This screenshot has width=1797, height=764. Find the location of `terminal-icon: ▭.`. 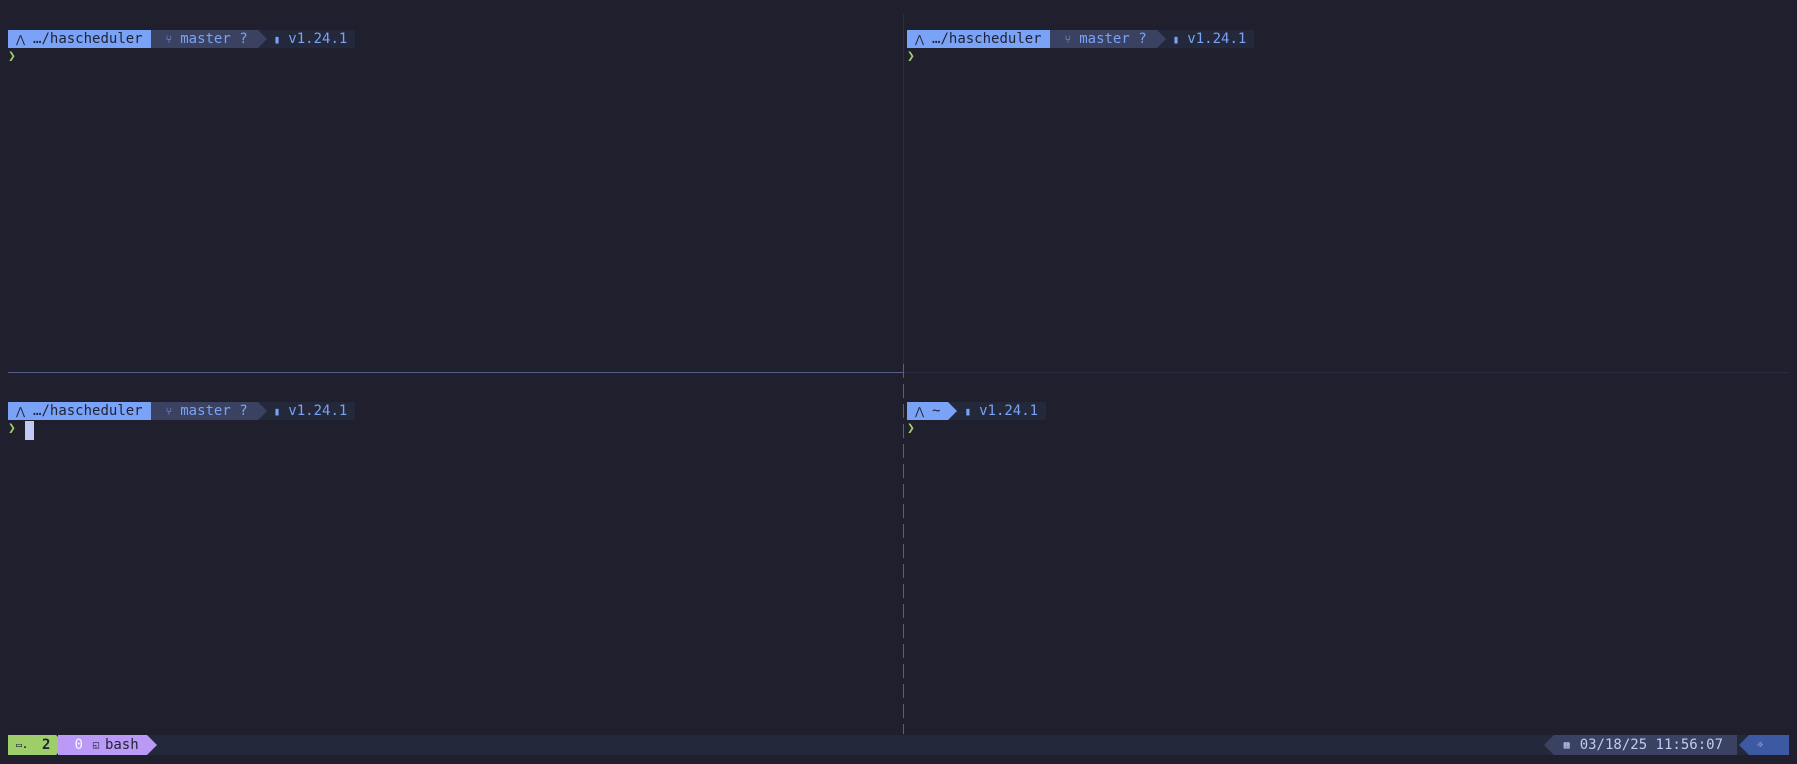

terminal-icon: ▭. is located at coordinates (22, 745).